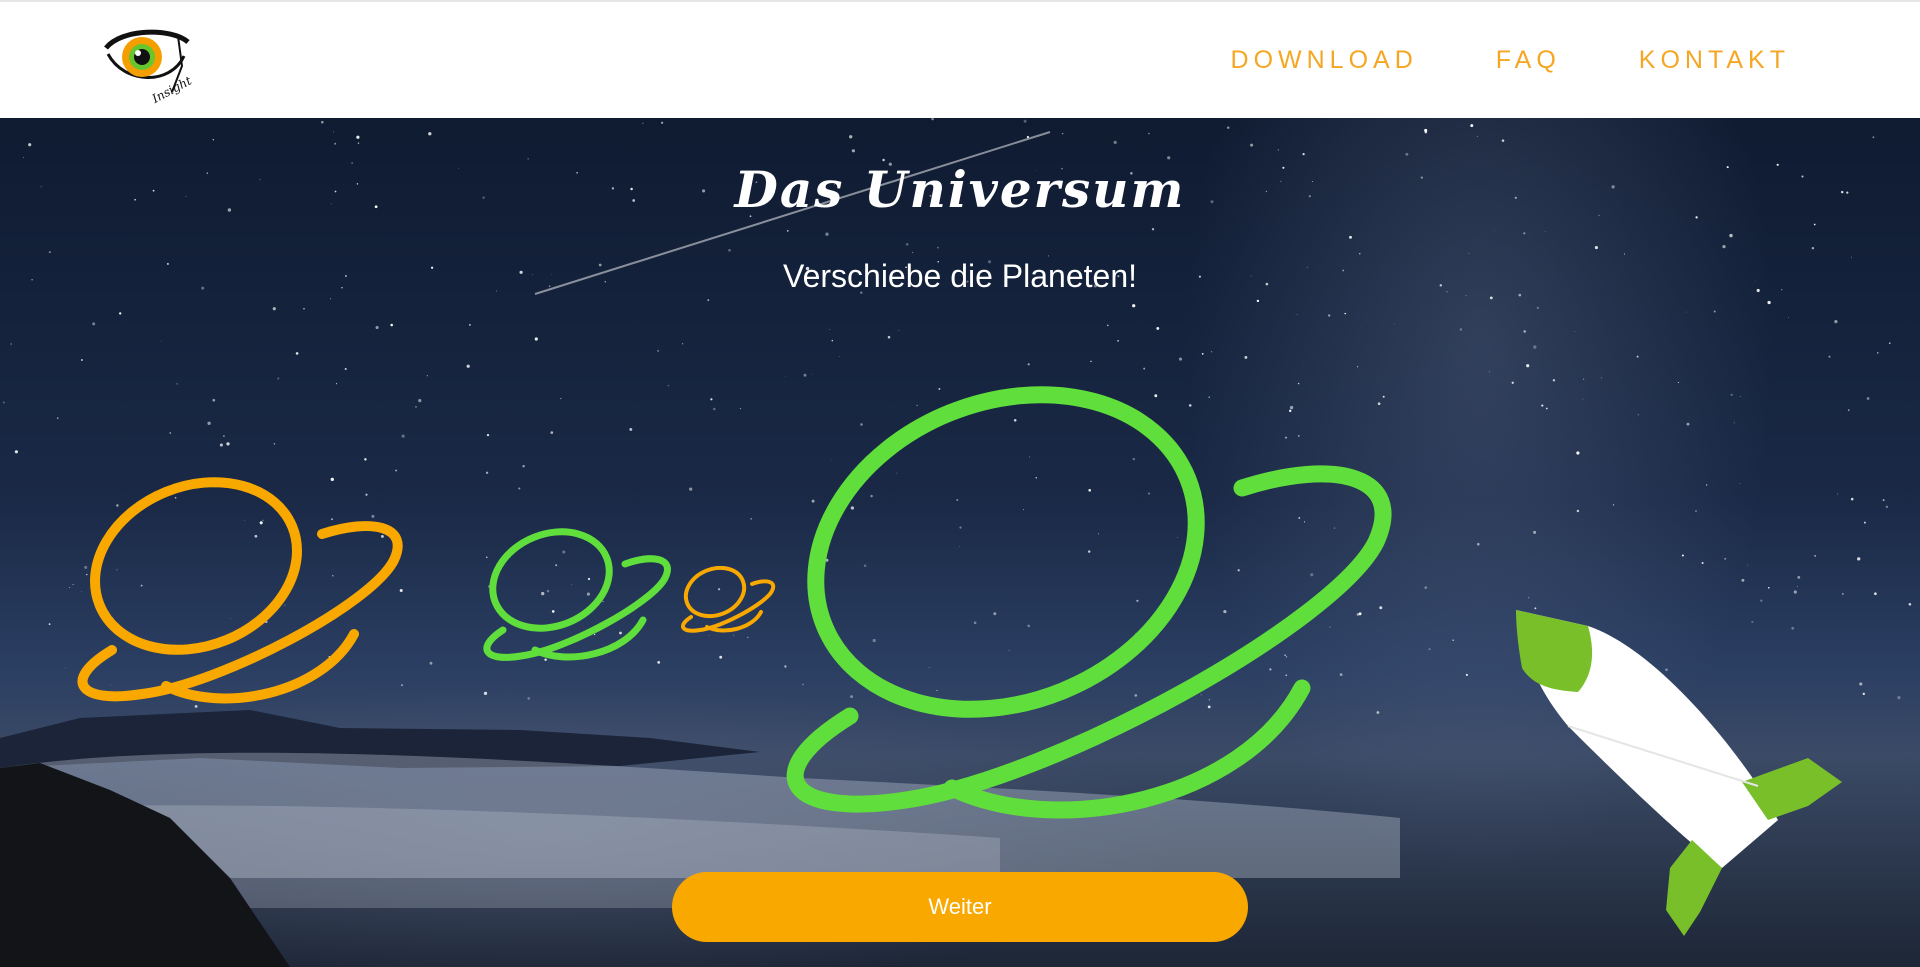  I want to click on eye-logo-icon: Insight, so click(148, 66).